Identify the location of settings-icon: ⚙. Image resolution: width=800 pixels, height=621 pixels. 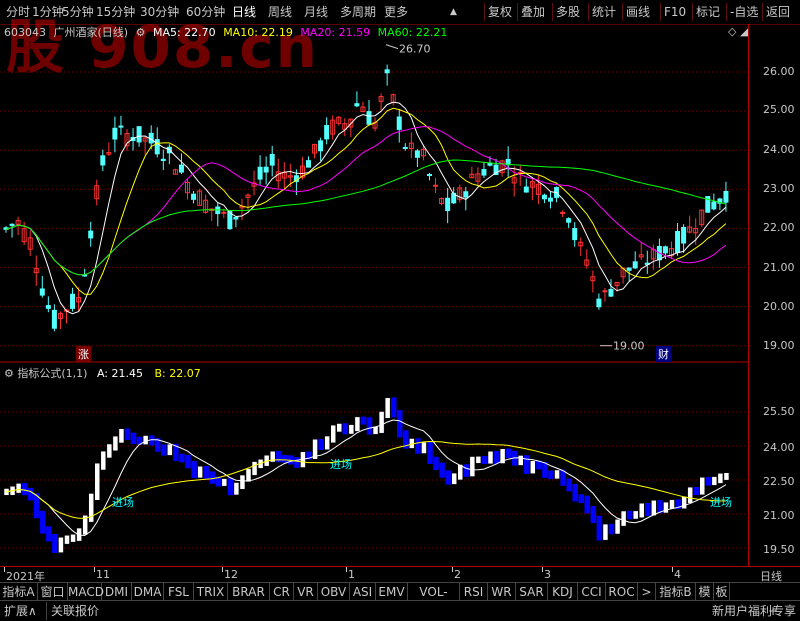
(141, 32).